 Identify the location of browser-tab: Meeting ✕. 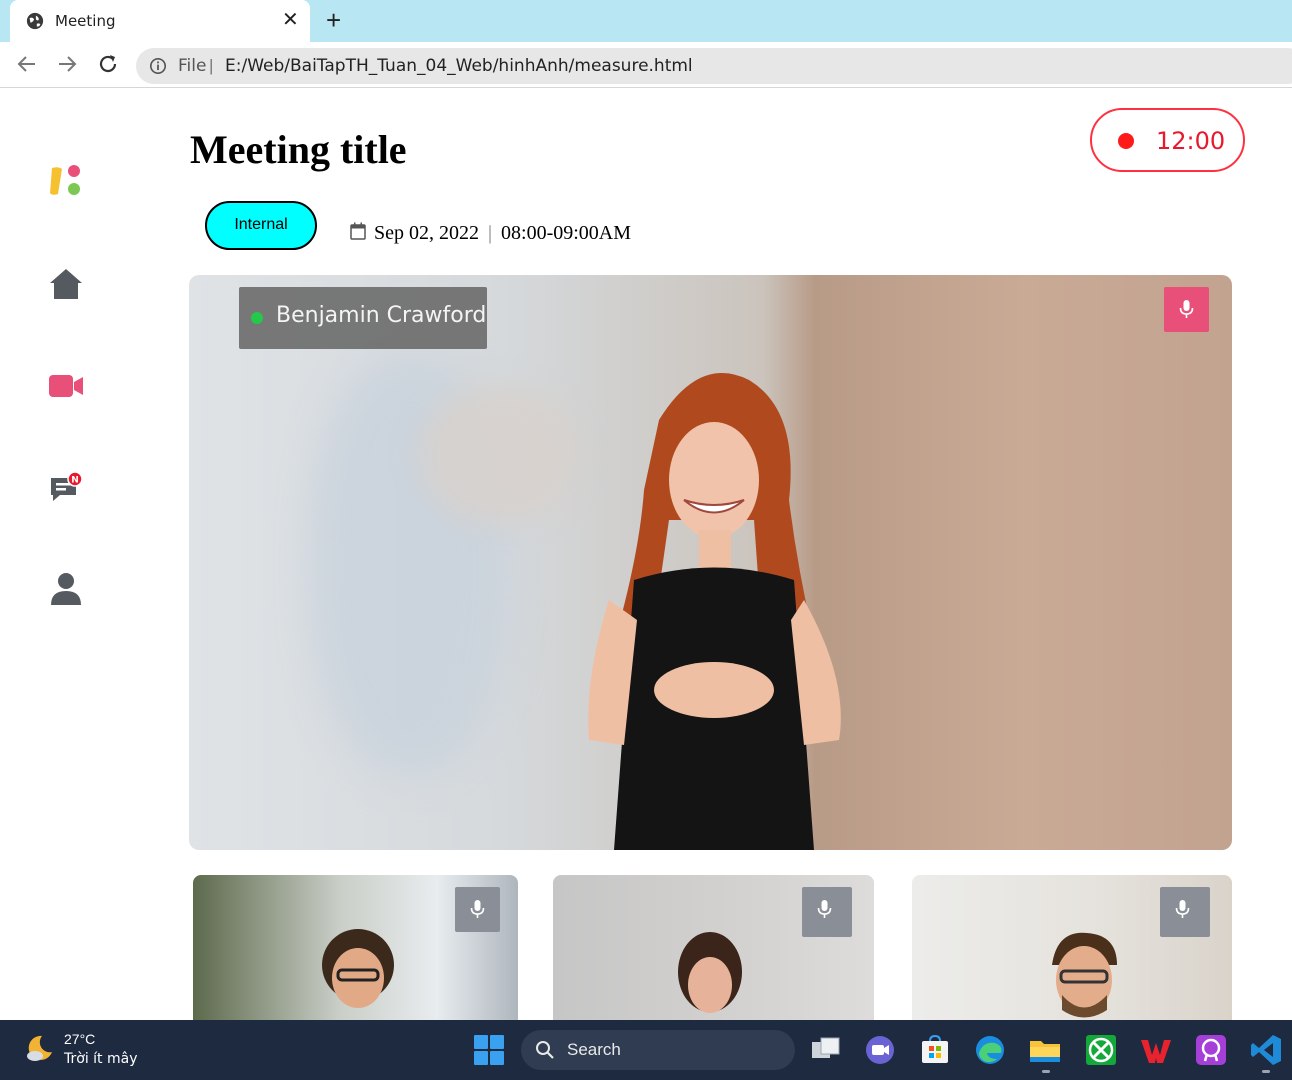
(160, 21).